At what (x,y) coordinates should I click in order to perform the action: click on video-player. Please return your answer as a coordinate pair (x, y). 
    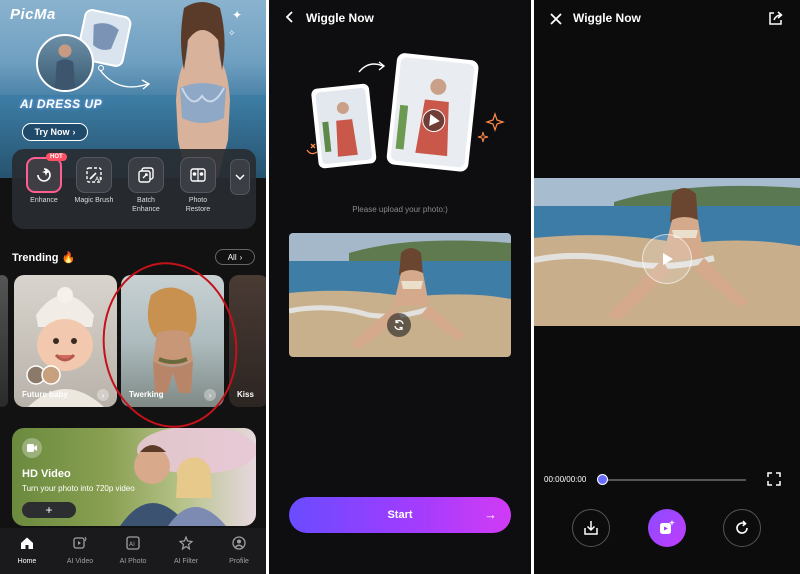
    Looking at the image, I should click on (667, 252).